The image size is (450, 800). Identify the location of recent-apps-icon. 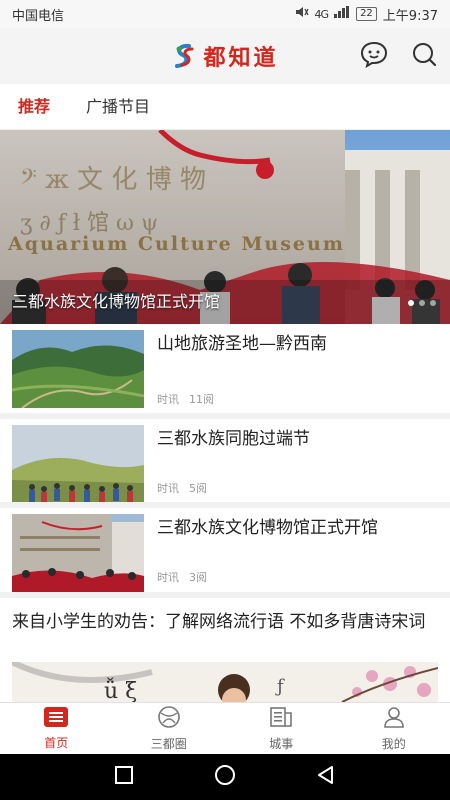
(124, 777).